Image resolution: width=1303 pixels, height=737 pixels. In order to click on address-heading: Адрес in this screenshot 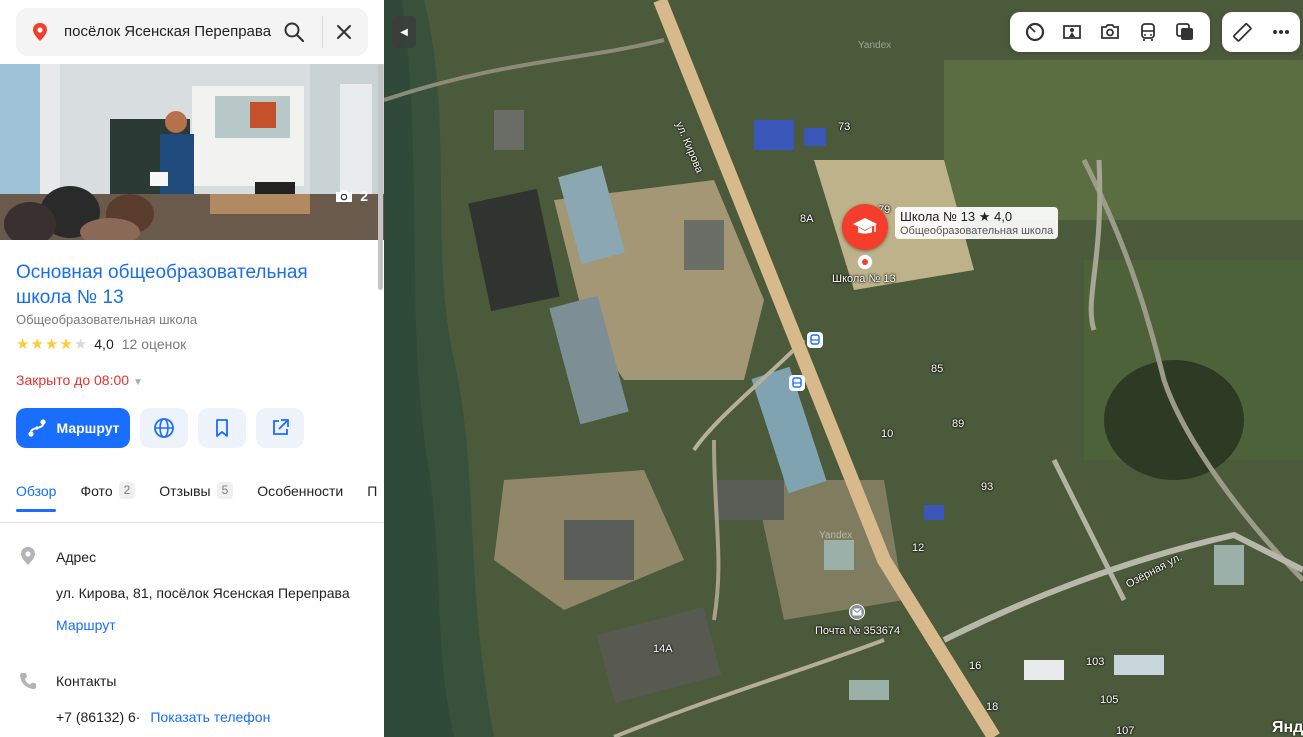, I will do `click(76, 557)`.